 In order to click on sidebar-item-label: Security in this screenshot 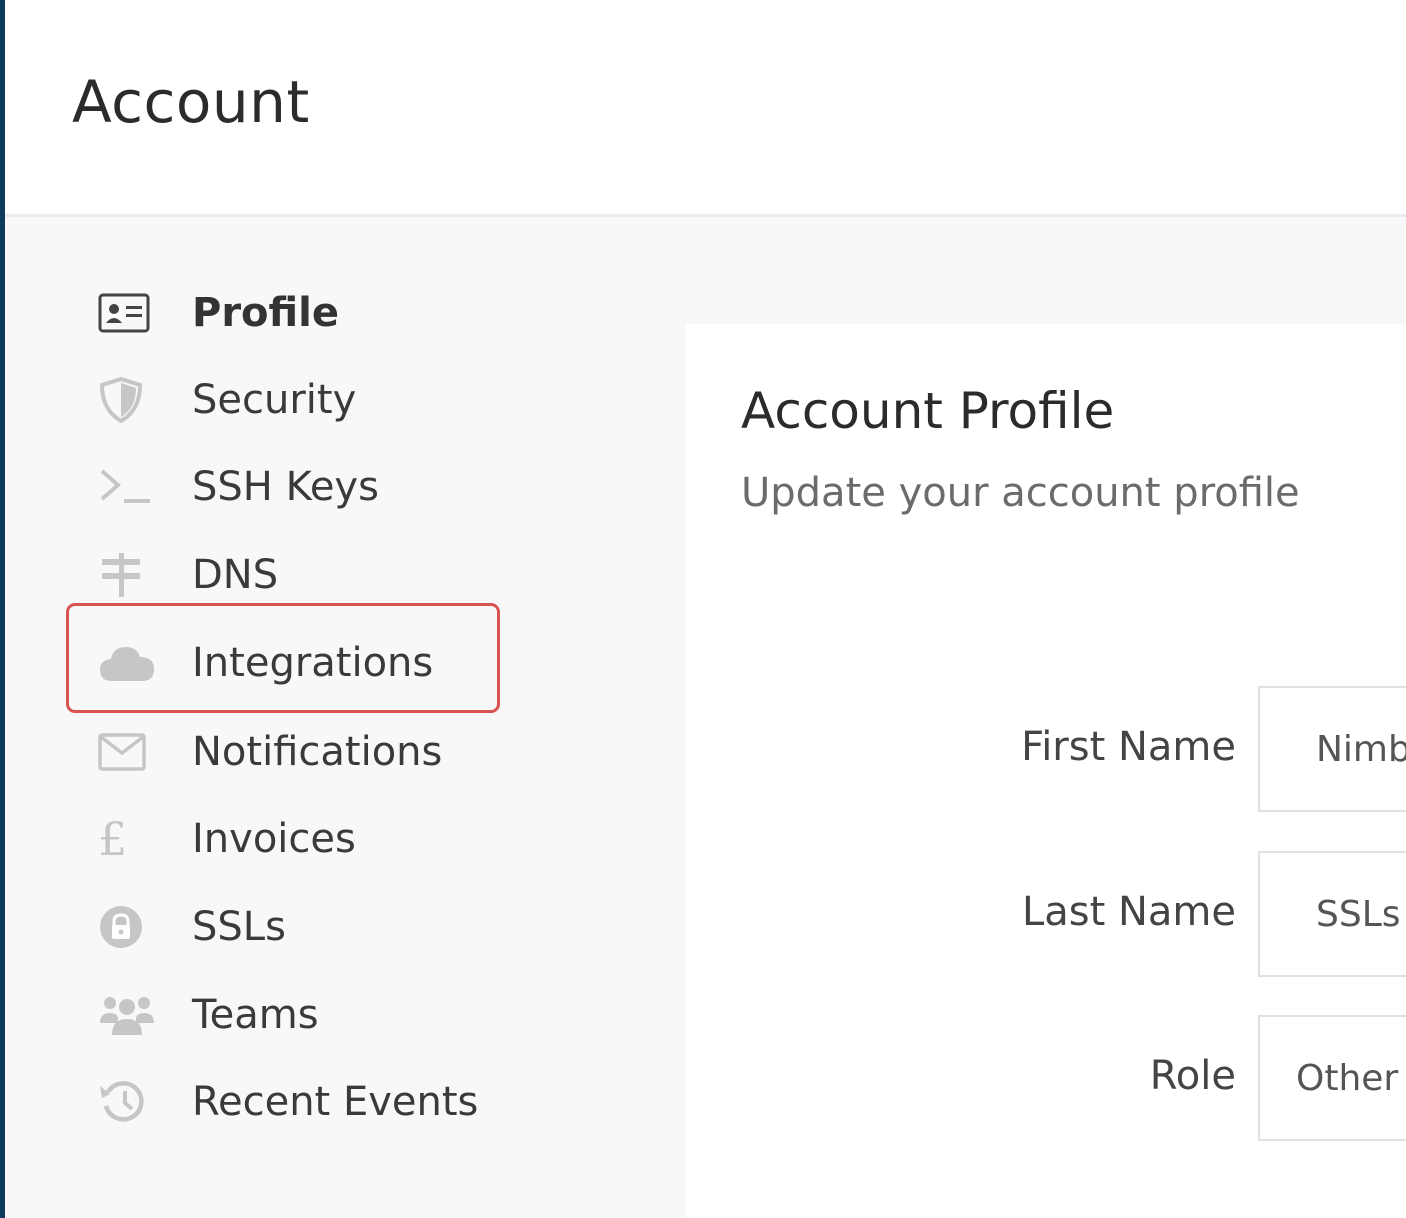, I will do `click(274, 400)`.